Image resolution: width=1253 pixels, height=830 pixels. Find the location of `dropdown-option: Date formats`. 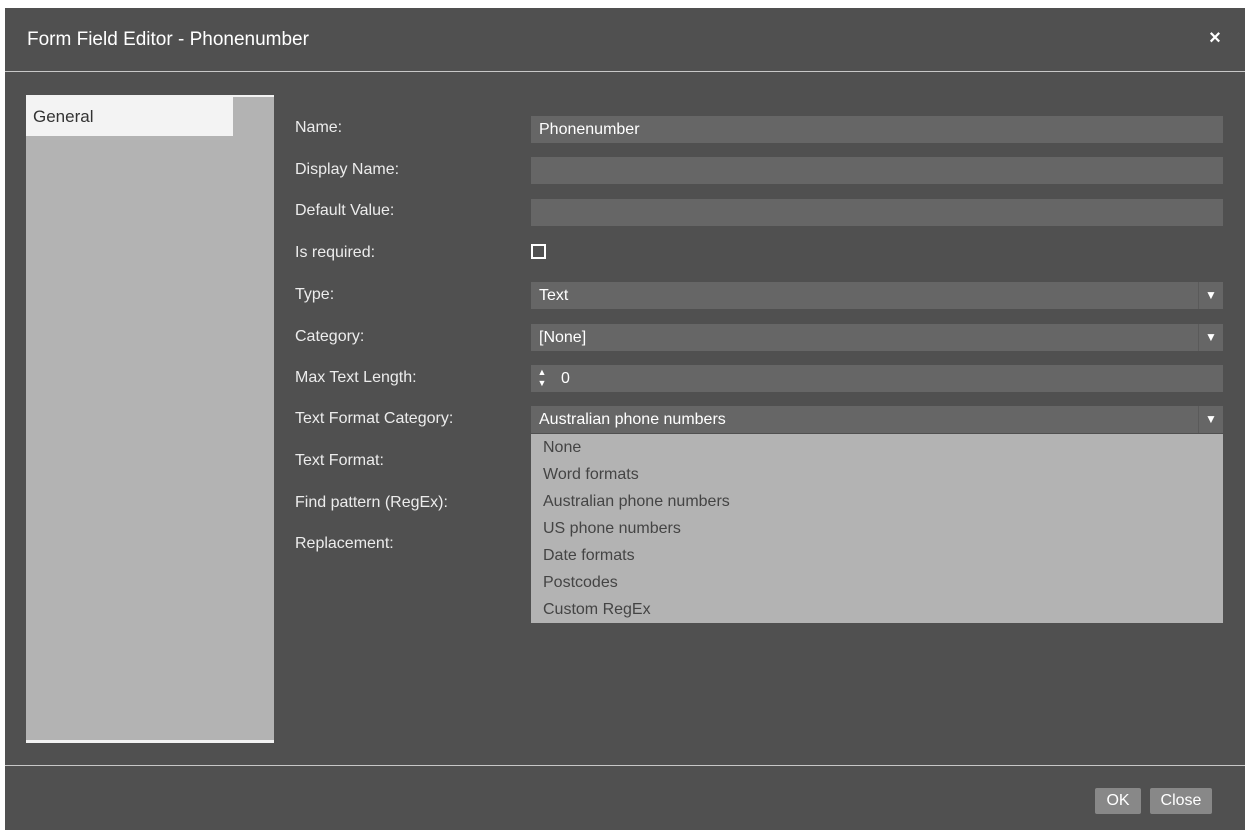

dropdown-option: Date formats is located at coordinates (877, 555).